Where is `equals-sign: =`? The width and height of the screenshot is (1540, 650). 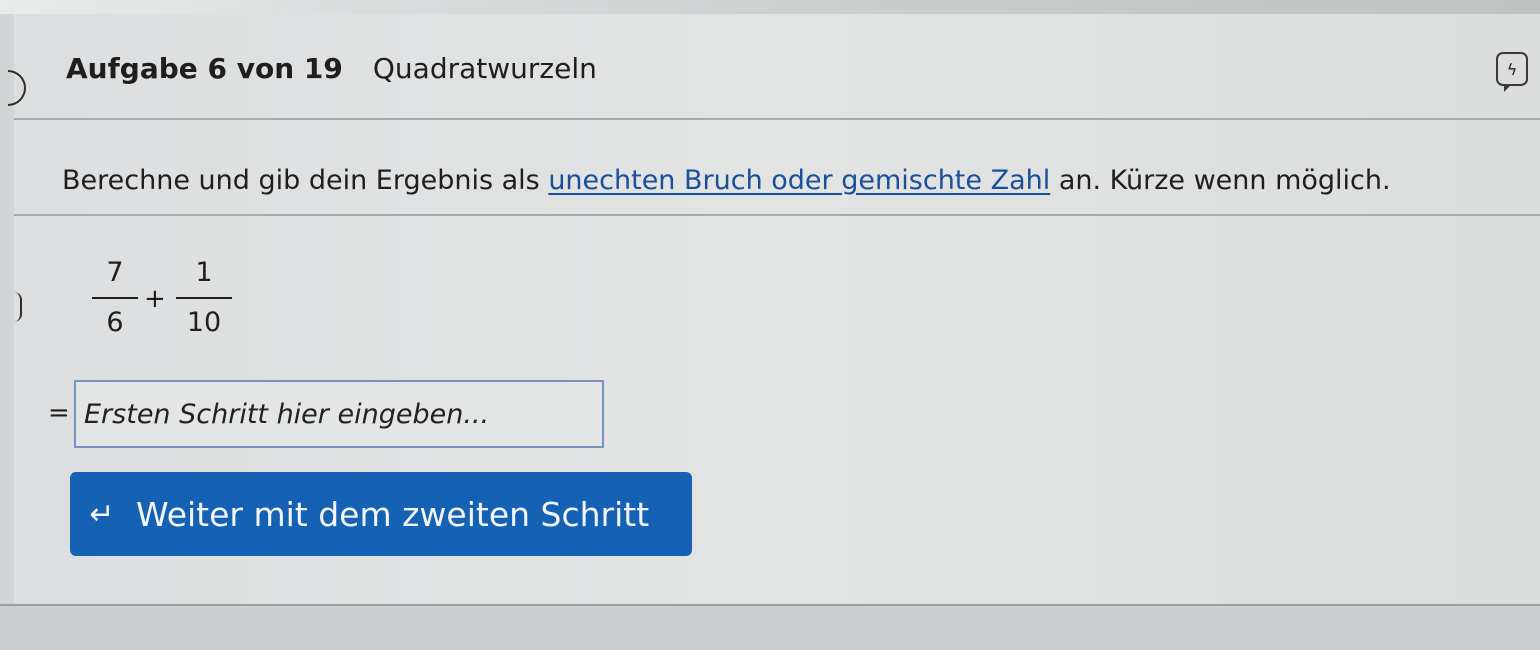
equals-sign: = is located at coordinates (59, 413).